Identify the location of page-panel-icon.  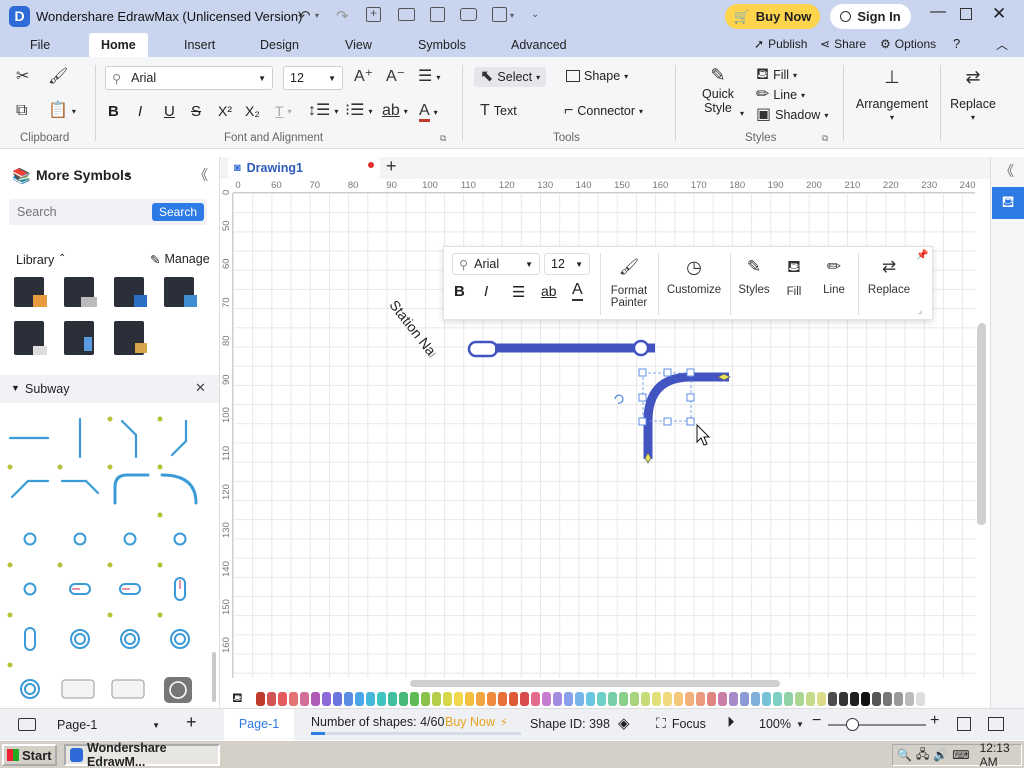
(27, 724).